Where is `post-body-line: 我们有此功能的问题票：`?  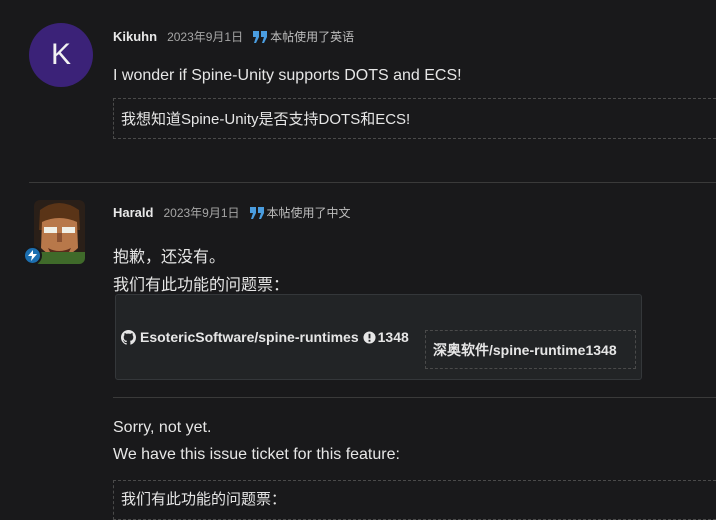 post-body-line: 我们有此功能的问题票： is located at coordinates (201, 285).